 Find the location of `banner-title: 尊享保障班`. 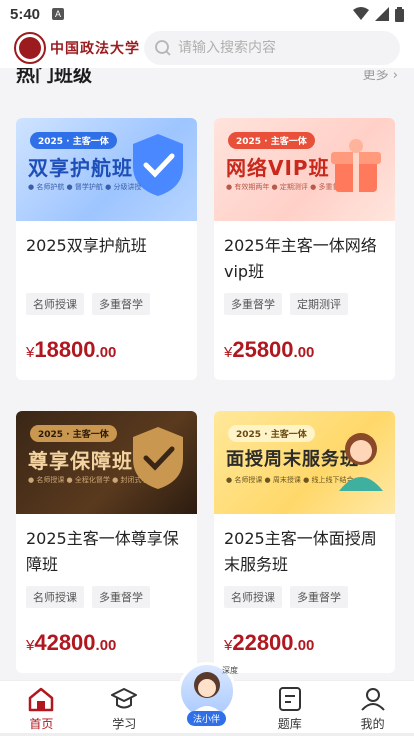

banner-title: 尊享保障班 is located at coordinates (80, 461).